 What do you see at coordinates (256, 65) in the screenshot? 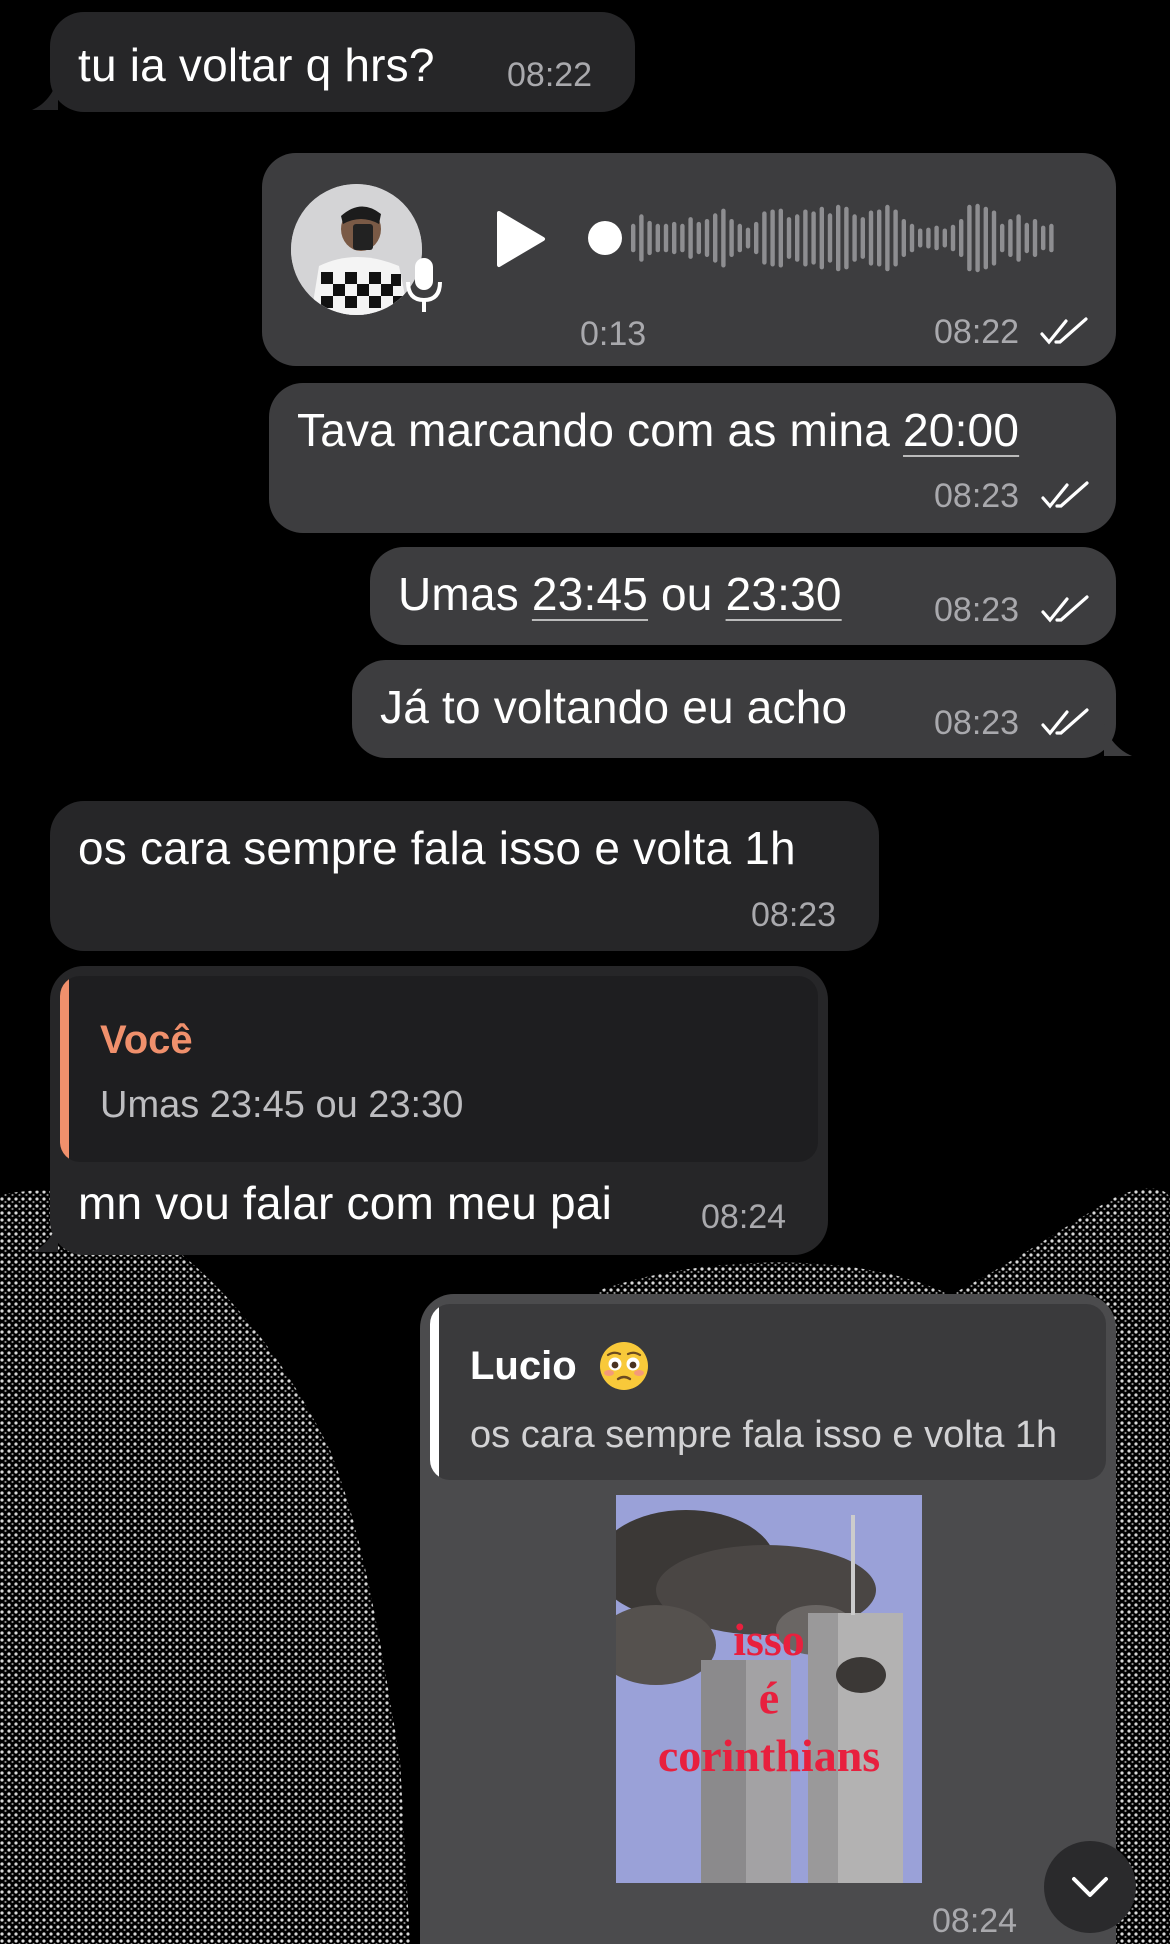
I see `message-text: tu ia voltar q hrs?` at bounding box center [256, 65].